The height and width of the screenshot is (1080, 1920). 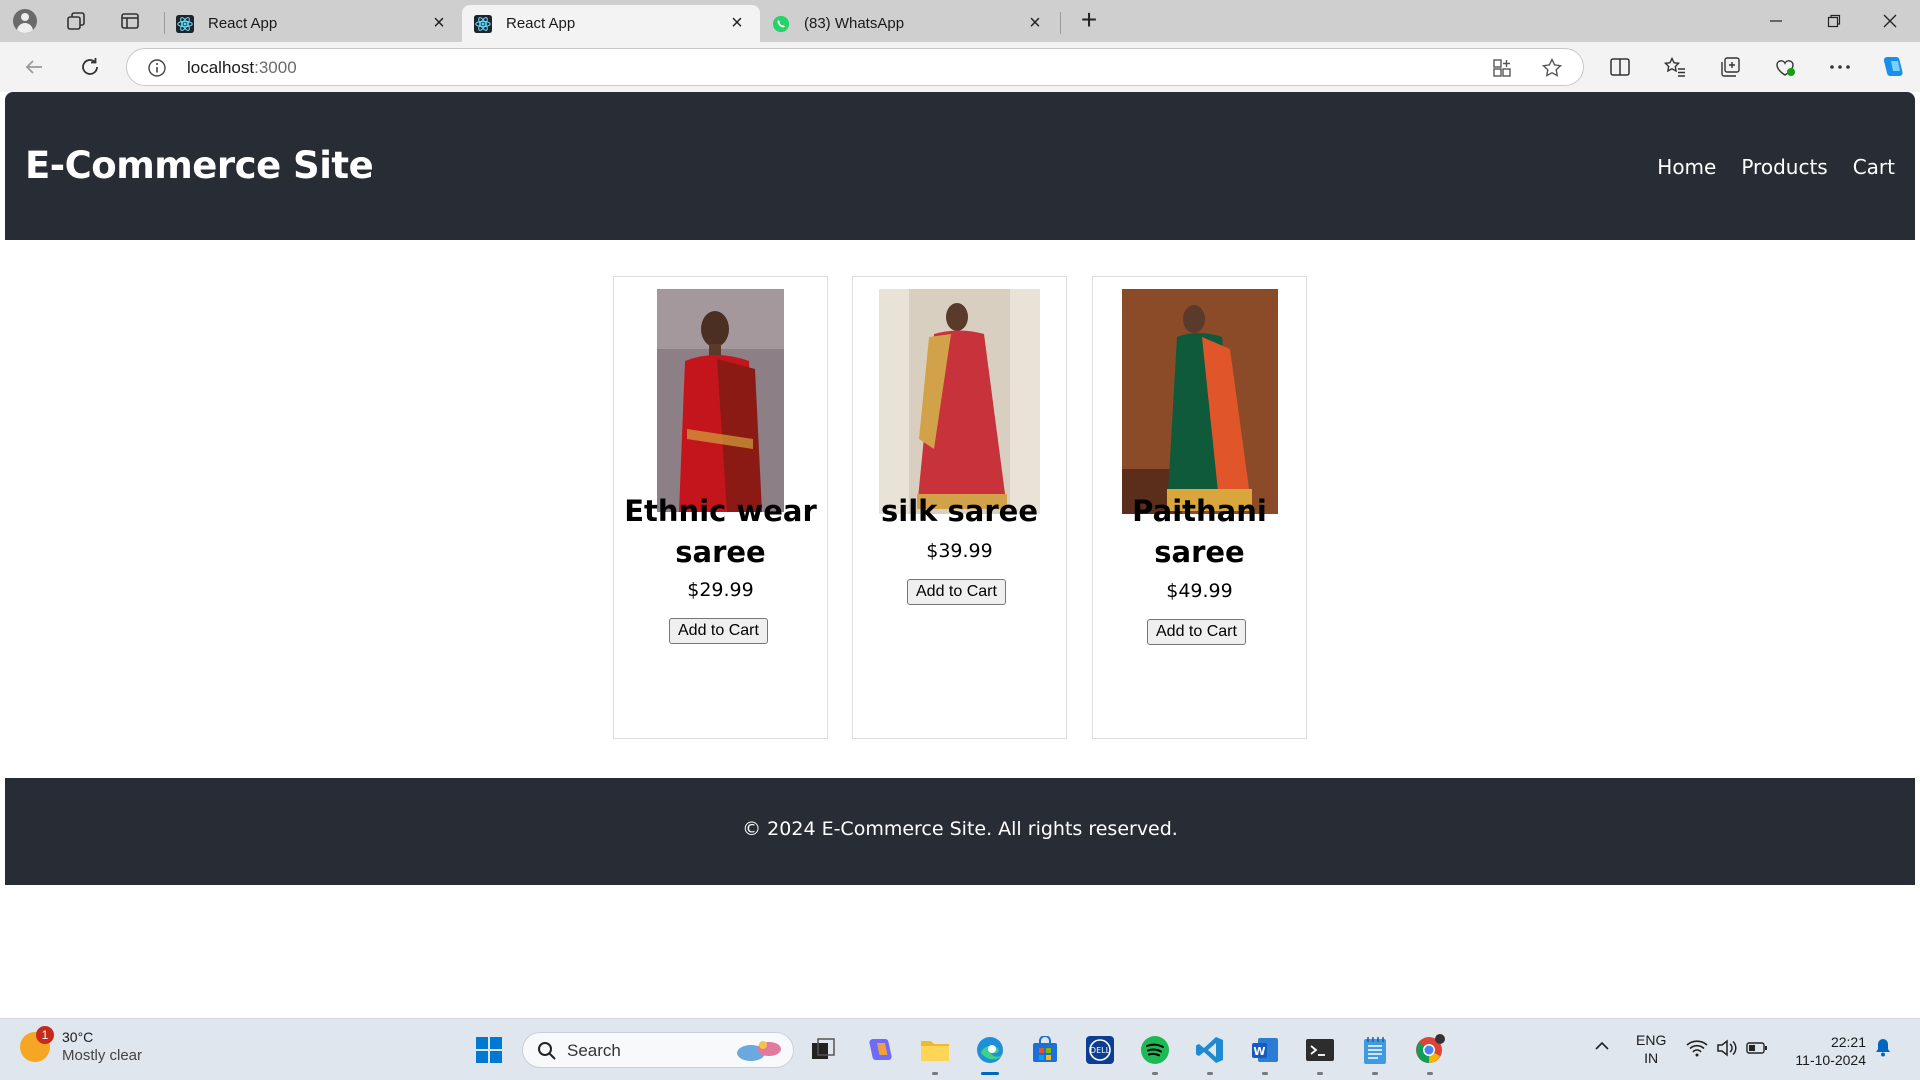 I want to click on word-icon: W, so click(x=1265, y=1053).